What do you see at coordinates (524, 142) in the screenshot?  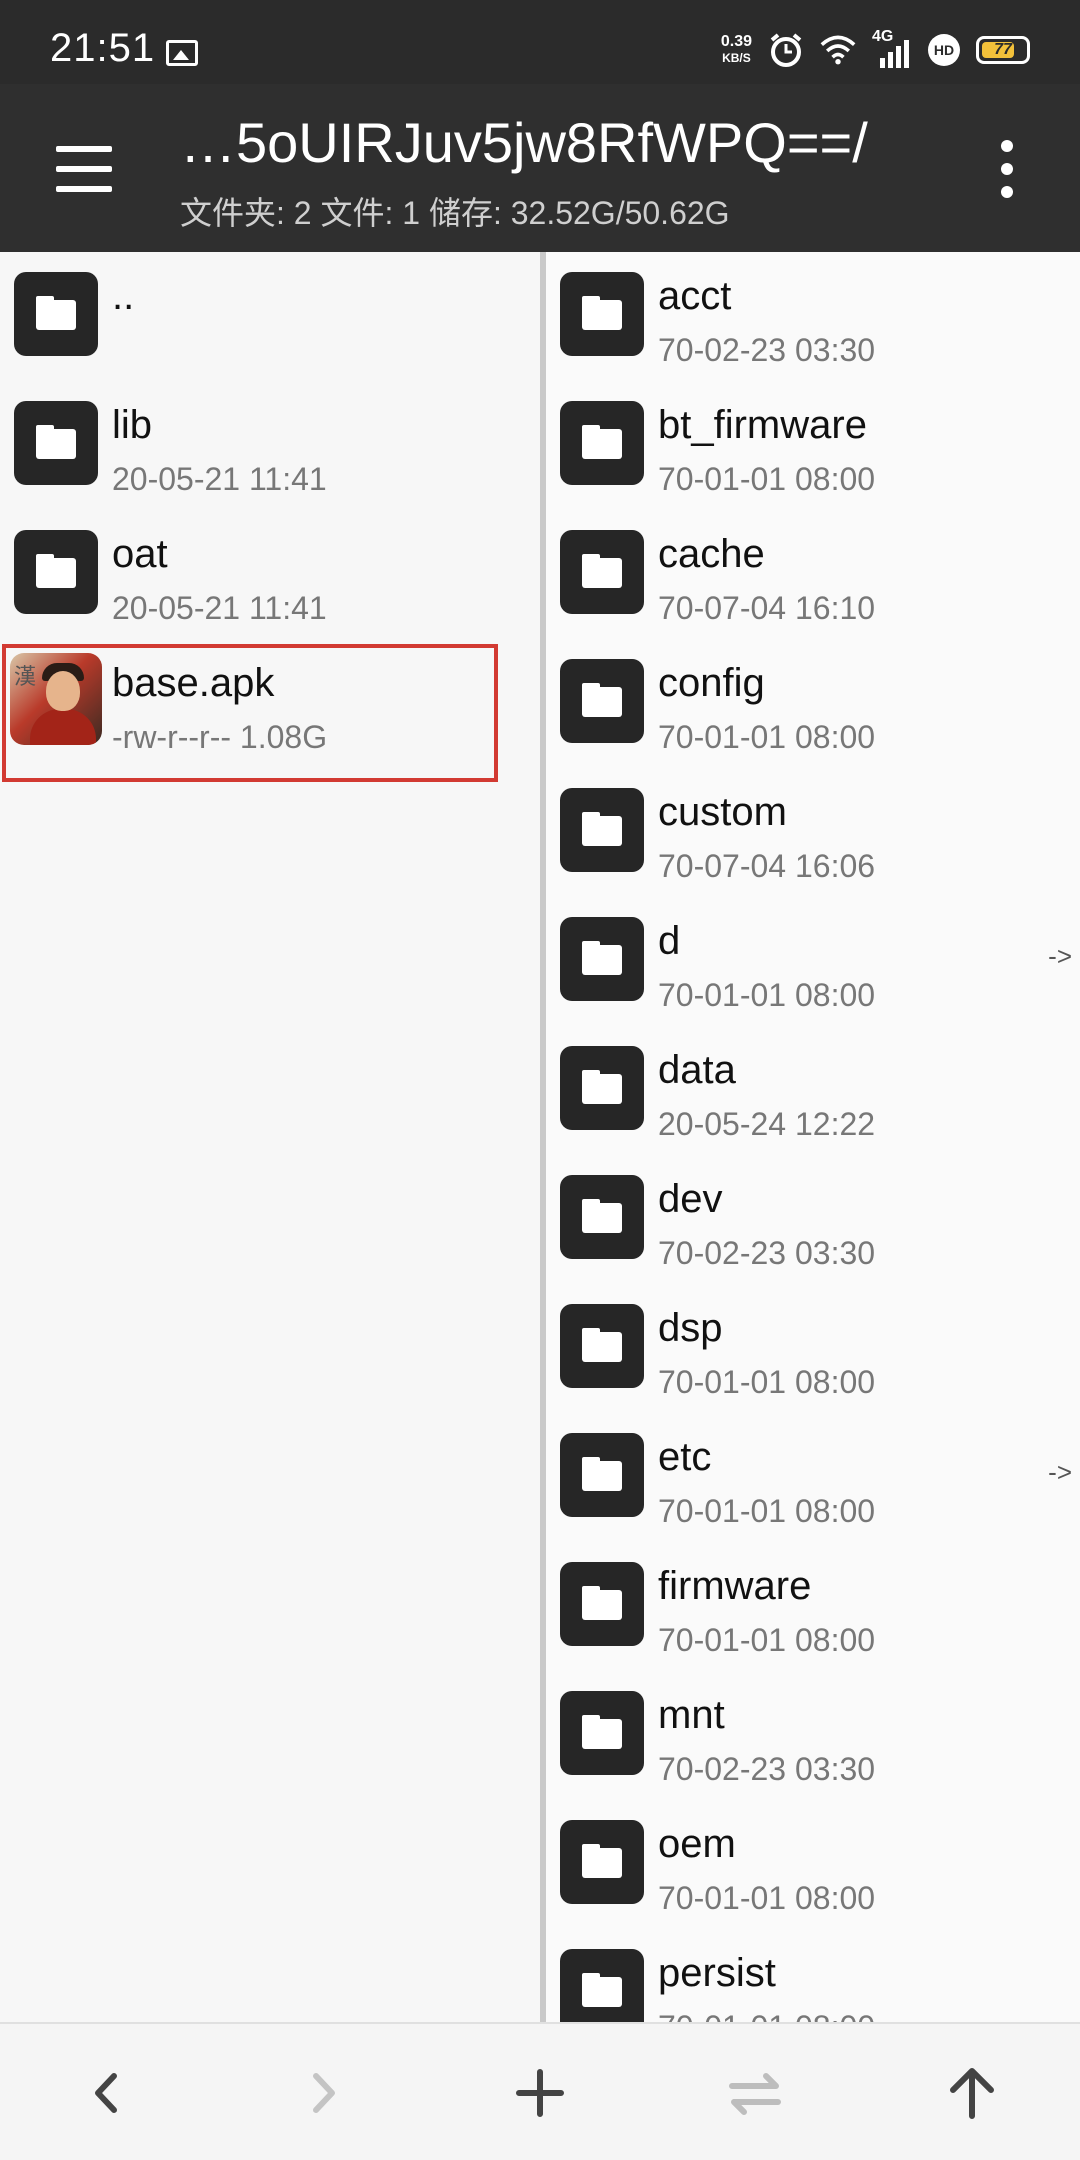 I see `current-path: …5oUIRJuv5jw8RfWPQ==/` at bounding box center [524, 142].